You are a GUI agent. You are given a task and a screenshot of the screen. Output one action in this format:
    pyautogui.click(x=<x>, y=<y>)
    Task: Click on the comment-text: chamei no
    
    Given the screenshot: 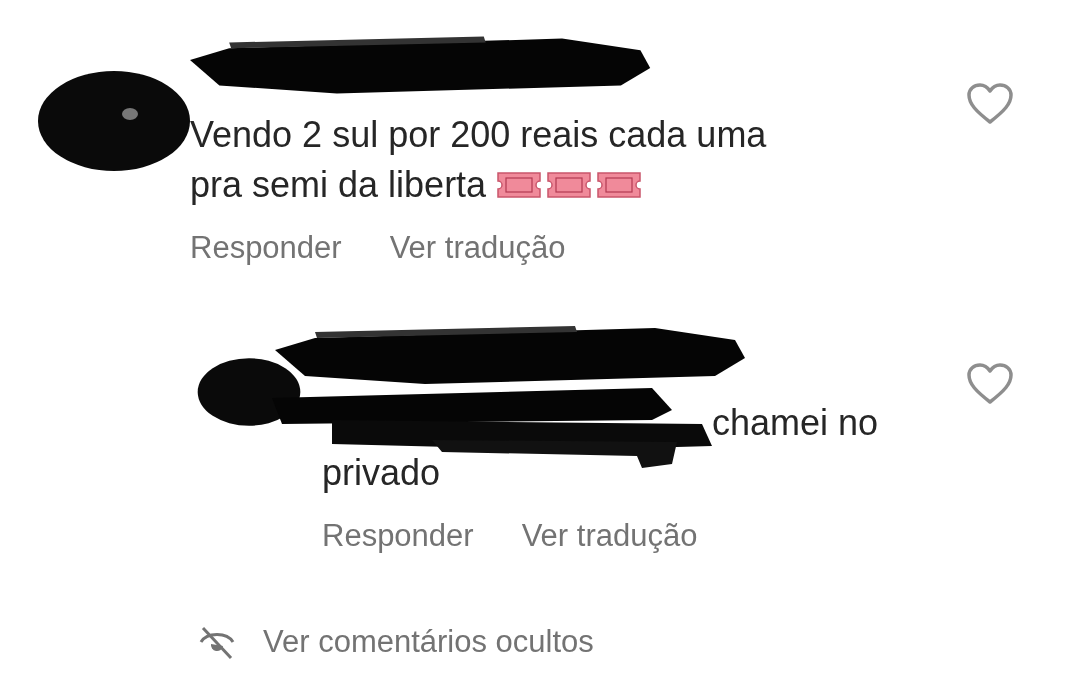 What is the action you would take?
    pyautogui.click(x=795, y=423)
    